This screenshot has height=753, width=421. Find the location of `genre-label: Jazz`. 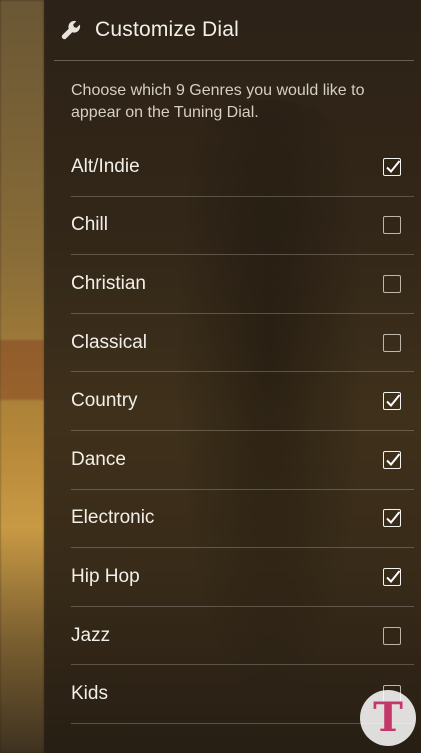

genre-label: Jazz is located at coordinates (91, 635).